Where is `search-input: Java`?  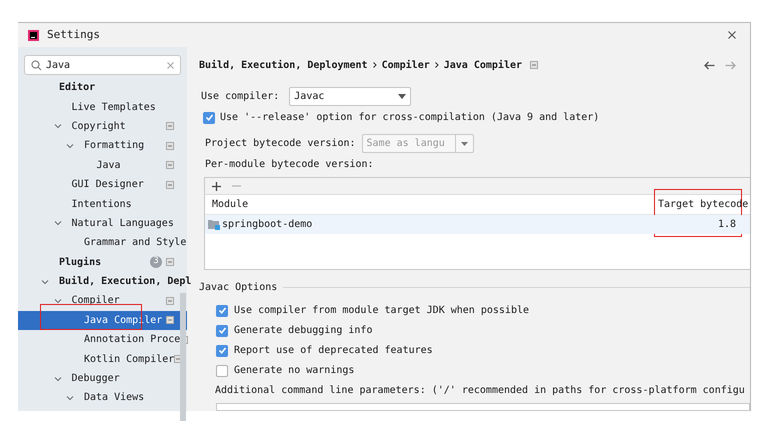
search-input: Java is located at coordinates (101, 65).